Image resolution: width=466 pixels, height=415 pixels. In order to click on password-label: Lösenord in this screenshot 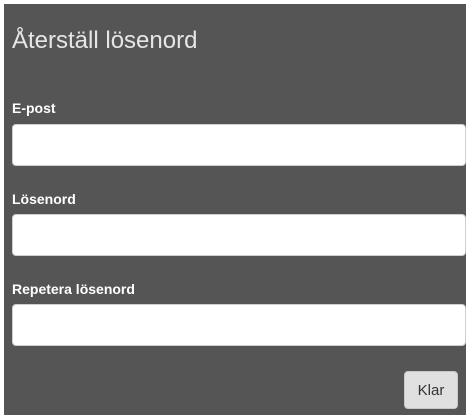, I will do `click(44, 199)`.